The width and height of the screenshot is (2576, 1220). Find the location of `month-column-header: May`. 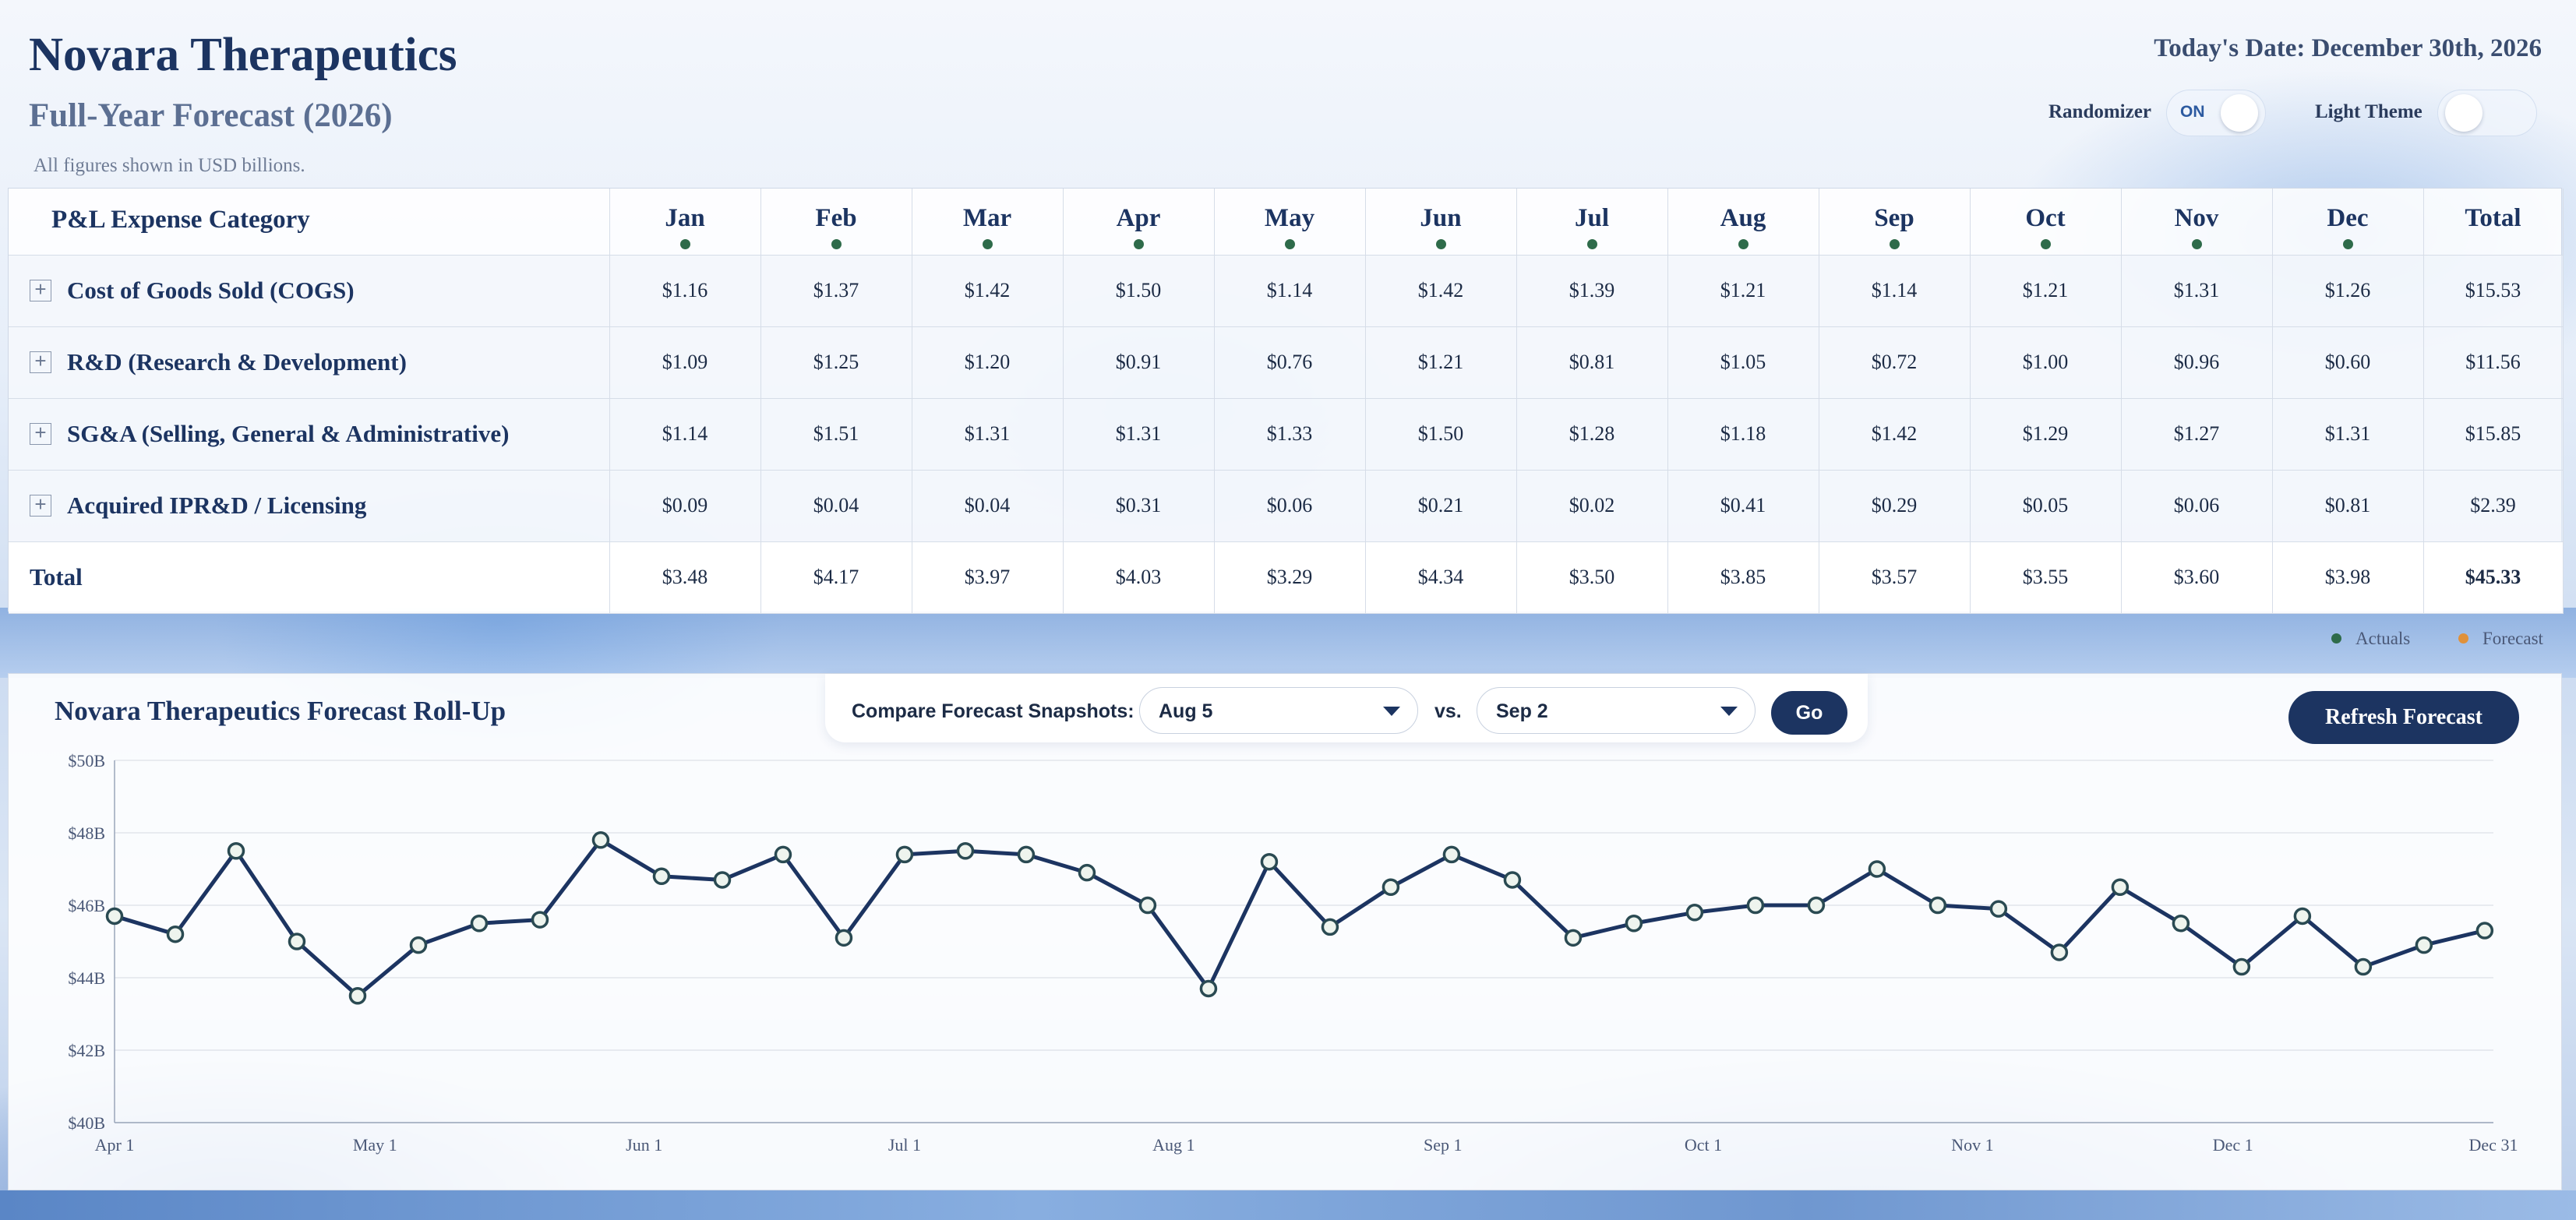

month-column-header: May is located at coordinates (1290, 222).